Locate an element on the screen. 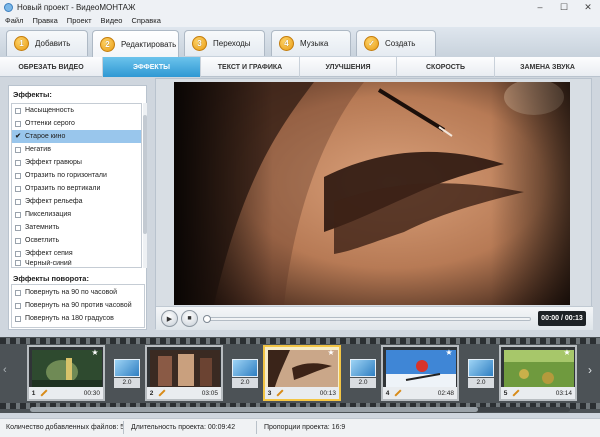 This screenshot has width=600, height=437. effects-scrollbar is located at coordinates (145, 185).